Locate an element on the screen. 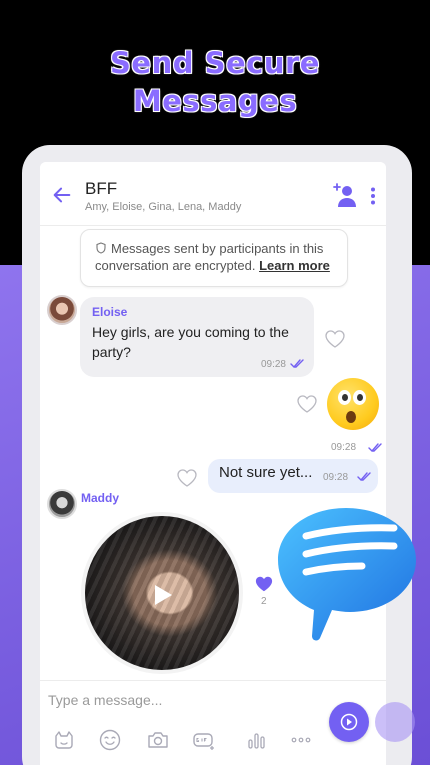 Image resolution: width=430 pixels, height=765 pixels. shocked-face-icon is located at coordinates (353, 404).